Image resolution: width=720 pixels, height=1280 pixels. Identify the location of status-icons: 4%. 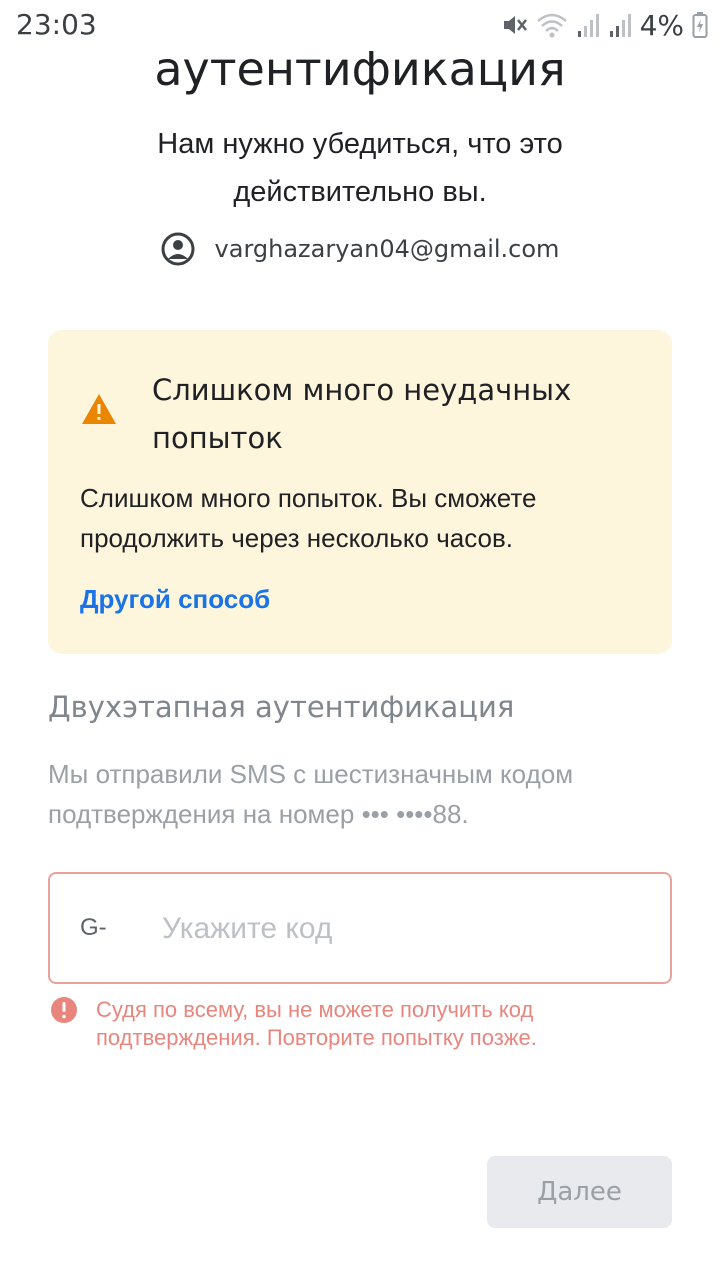
(604, 25).